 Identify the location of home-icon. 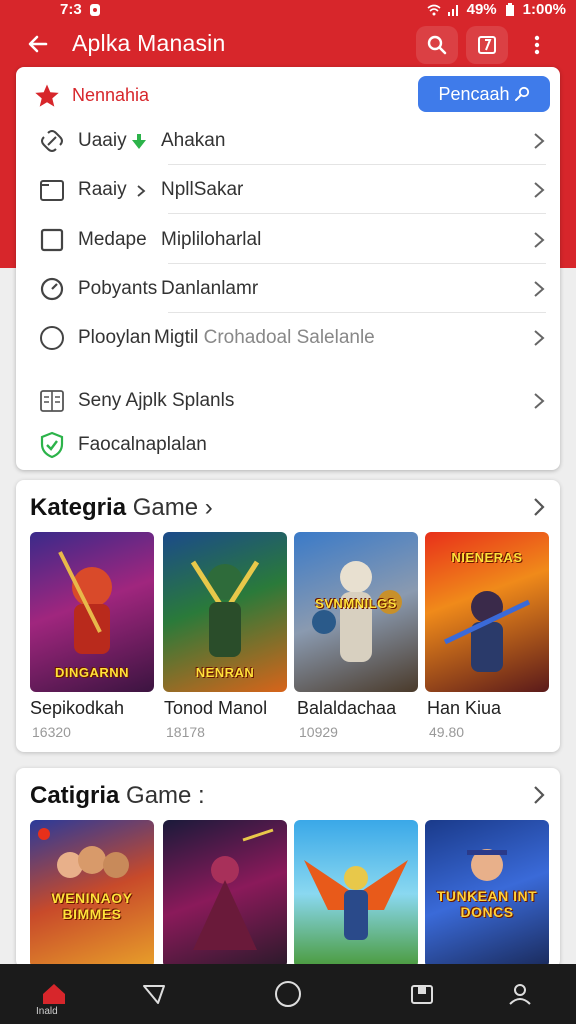
(54, 994).